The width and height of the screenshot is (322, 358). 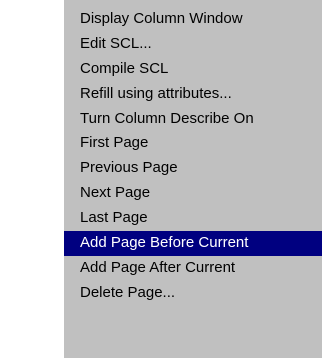 I want to click on menu-item-turn-column-describe-on: Turn Column Describe On, so click(x=193, y=119).